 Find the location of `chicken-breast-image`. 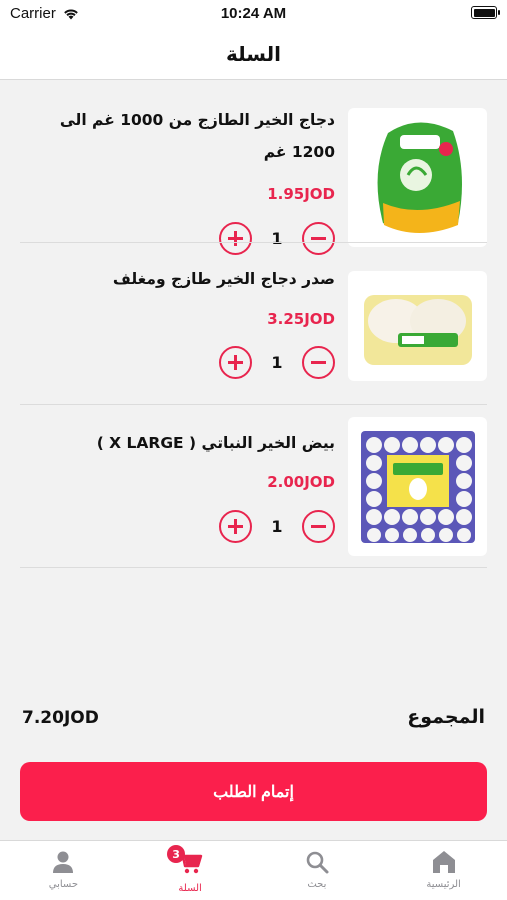

chicken-breast-image is located at coordinates (417, 326).